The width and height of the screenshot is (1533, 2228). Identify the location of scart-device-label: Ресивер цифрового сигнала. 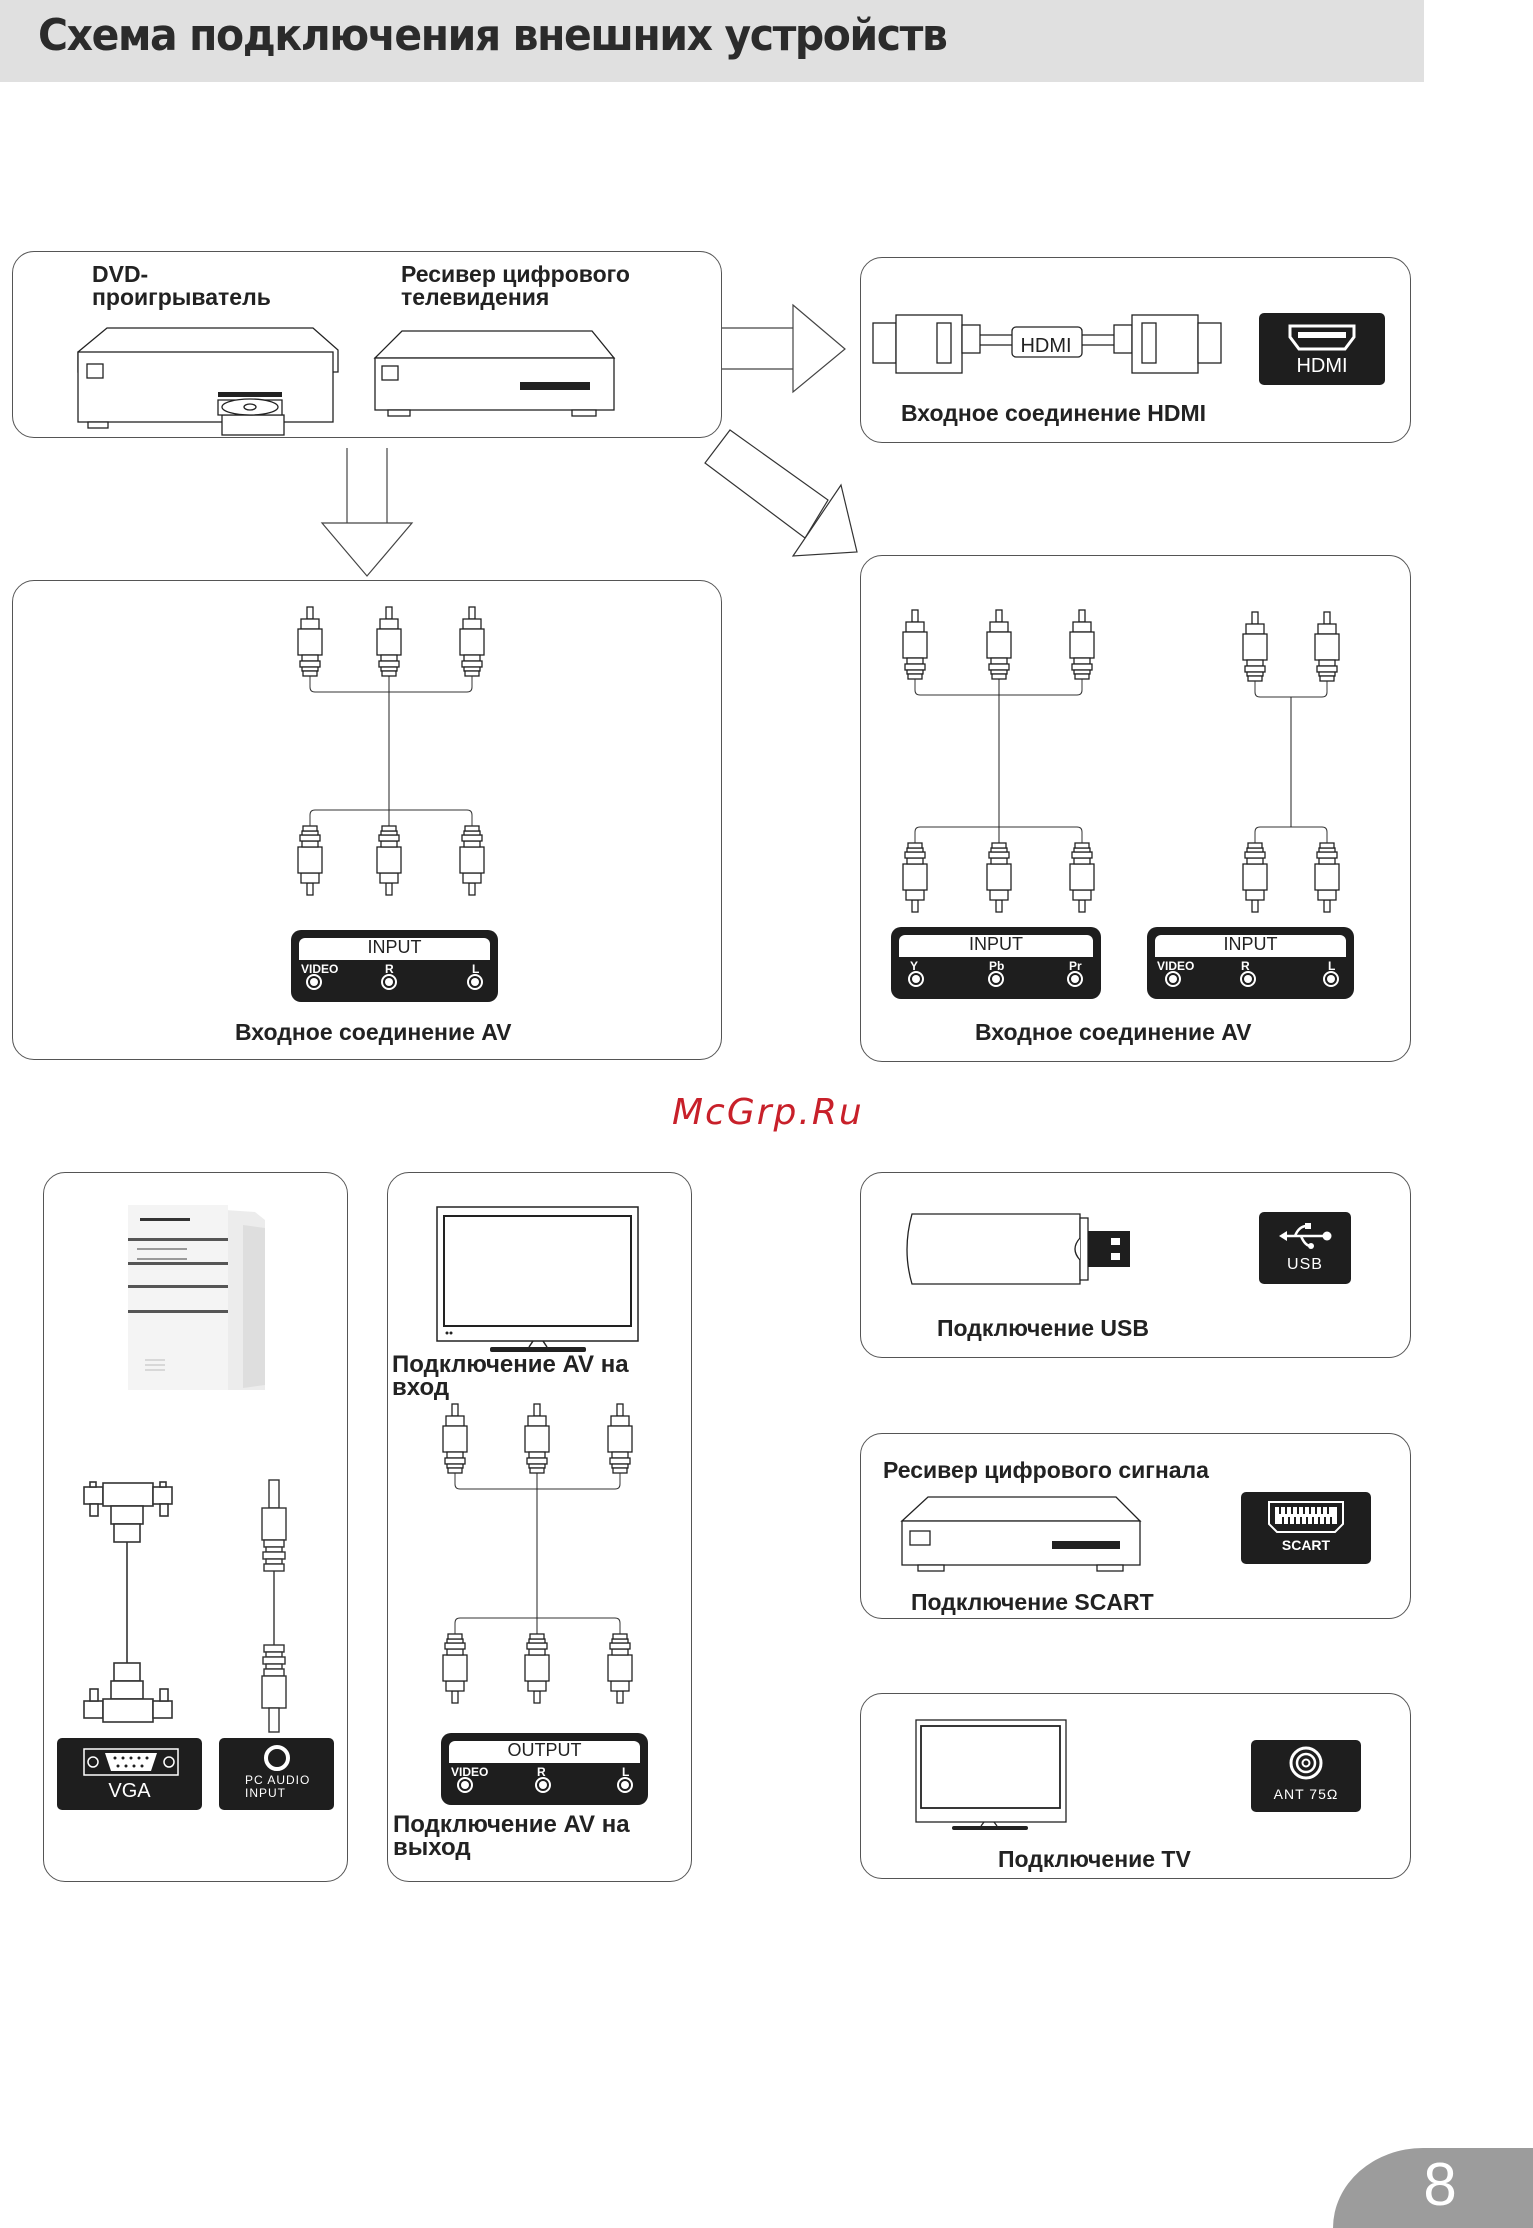
(1046, 1470).